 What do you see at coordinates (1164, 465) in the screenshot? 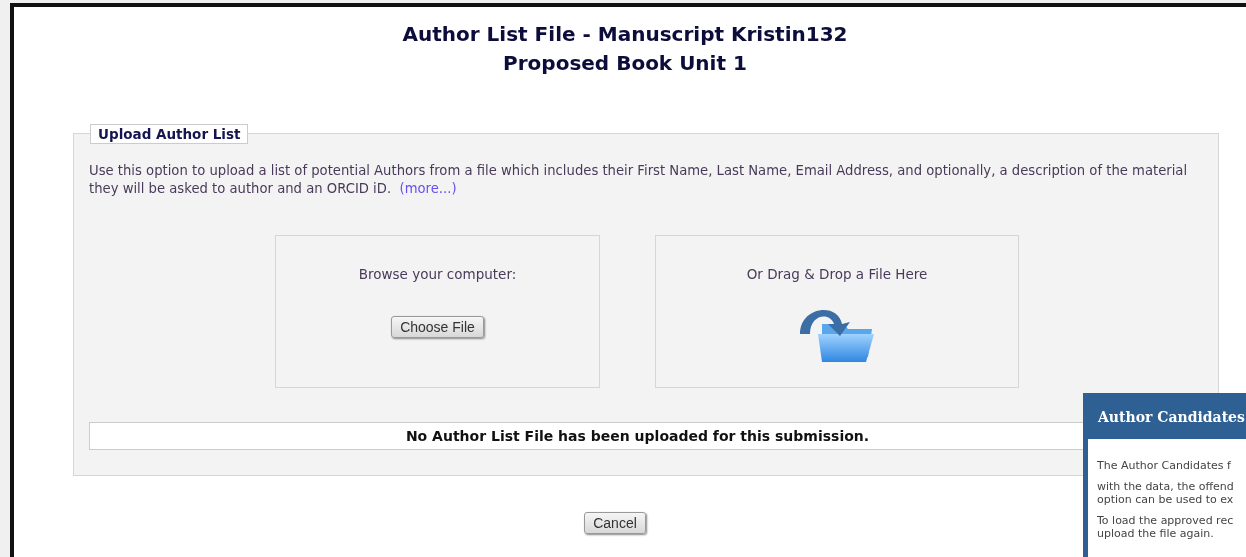
I see `popup-text: The Author Candidates f` at bounding box center [1164, 465].